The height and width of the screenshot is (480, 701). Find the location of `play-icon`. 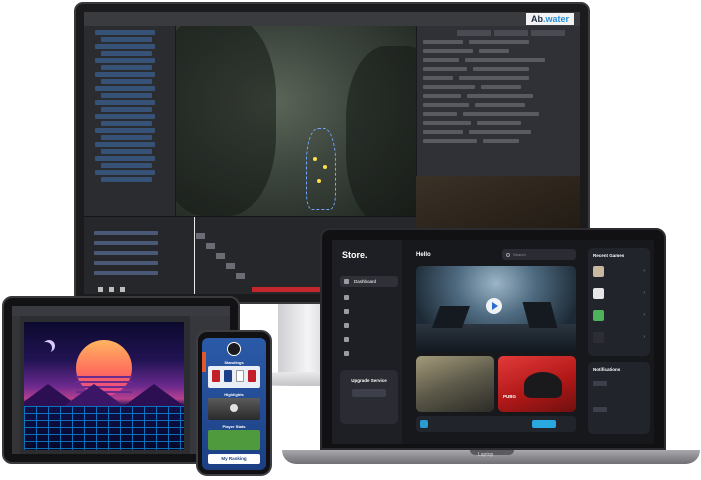

play-icon is located at coordinates (111, 289).